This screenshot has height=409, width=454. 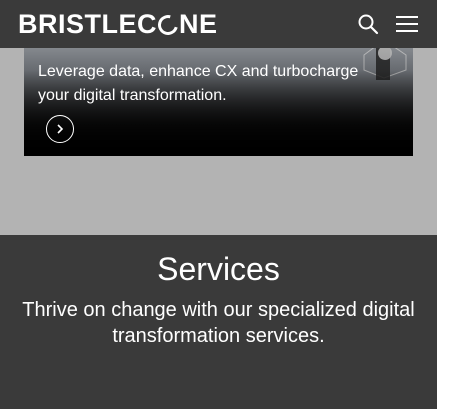 What do you see at coordinates (168, 25) in the screenshot?
I see `logo-o-ring` at bounding box center [168, 25].